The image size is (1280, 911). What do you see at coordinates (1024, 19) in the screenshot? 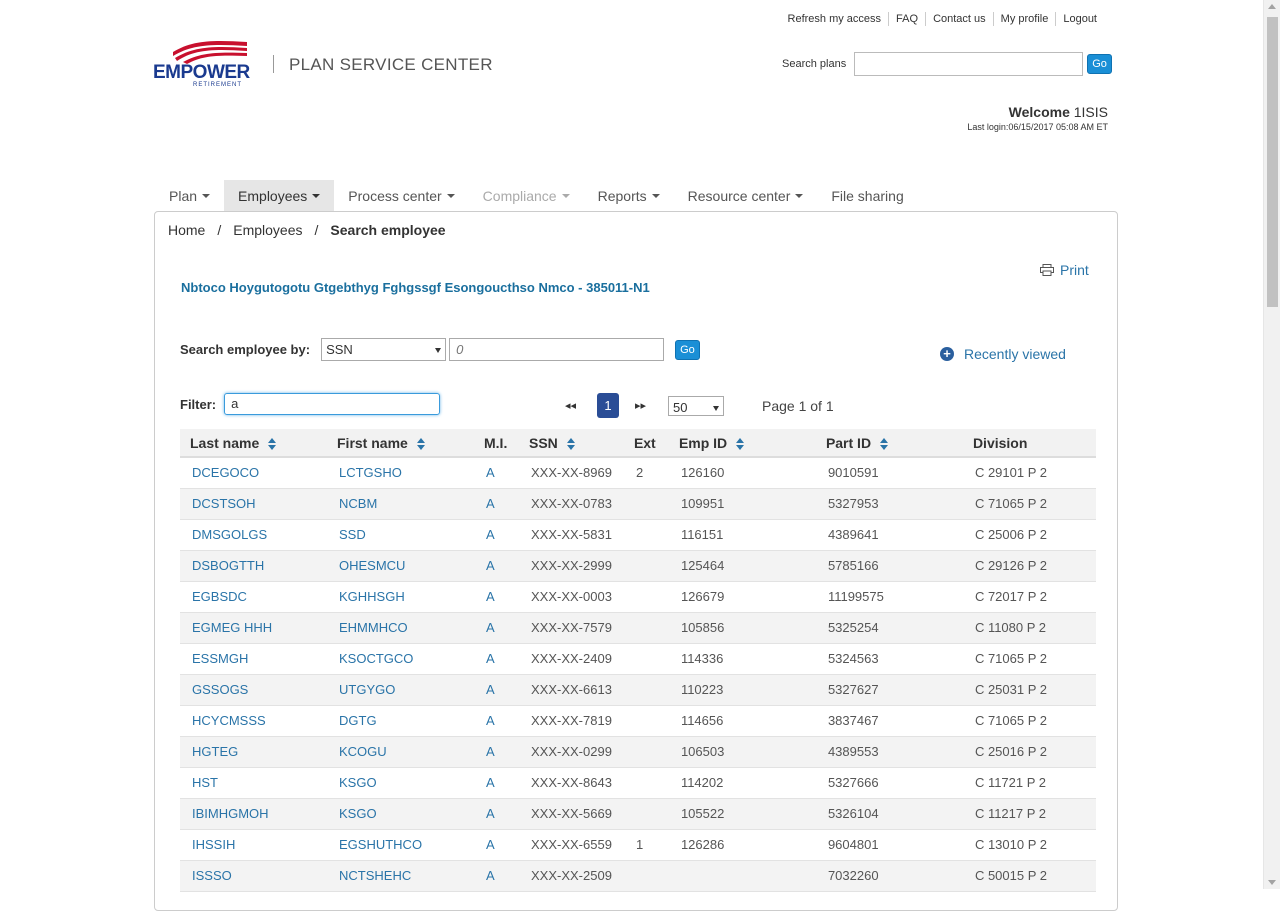
I see `my-profile-link: My profile` at bounding box center [1024, 19].